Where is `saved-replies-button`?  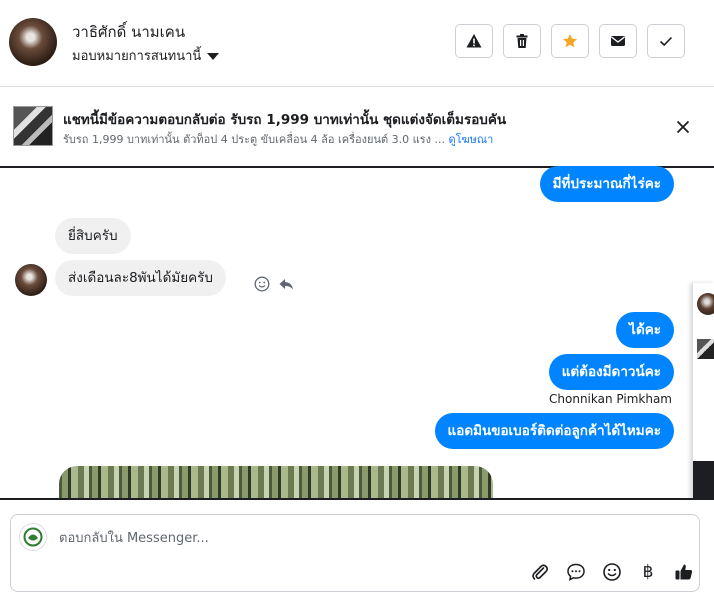
saved-replies-button is located at coordinates (576, 572).